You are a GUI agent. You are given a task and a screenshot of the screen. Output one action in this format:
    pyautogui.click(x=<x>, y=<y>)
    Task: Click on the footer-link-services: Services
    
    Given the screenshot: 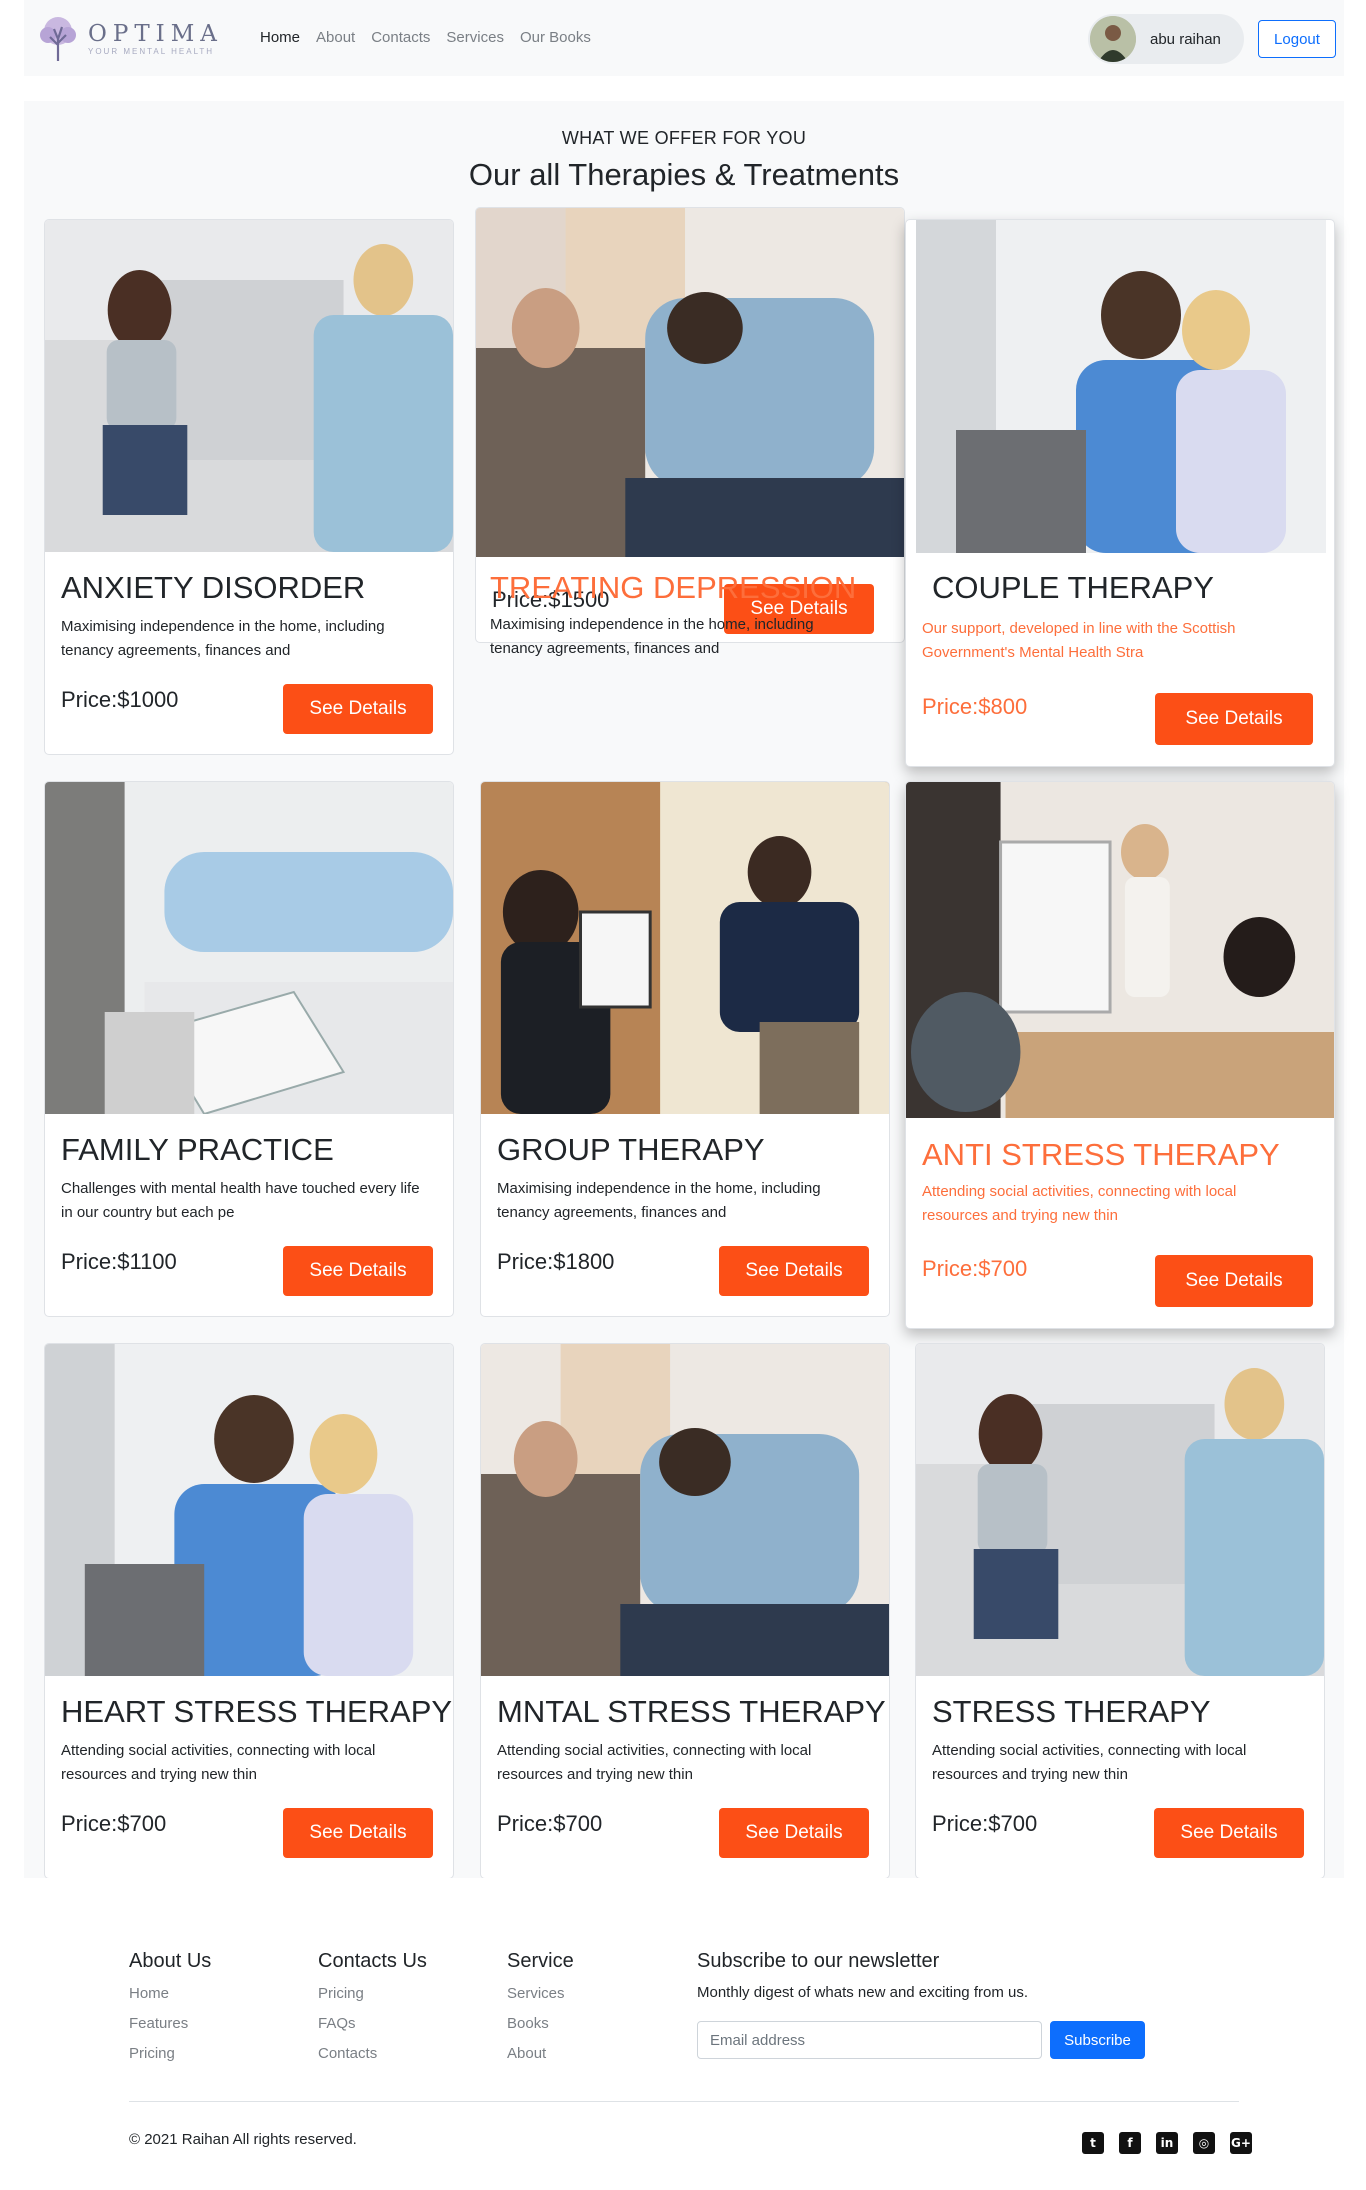 What is the action you would take?
    pyautogui.click(x=540, y=1993)
    